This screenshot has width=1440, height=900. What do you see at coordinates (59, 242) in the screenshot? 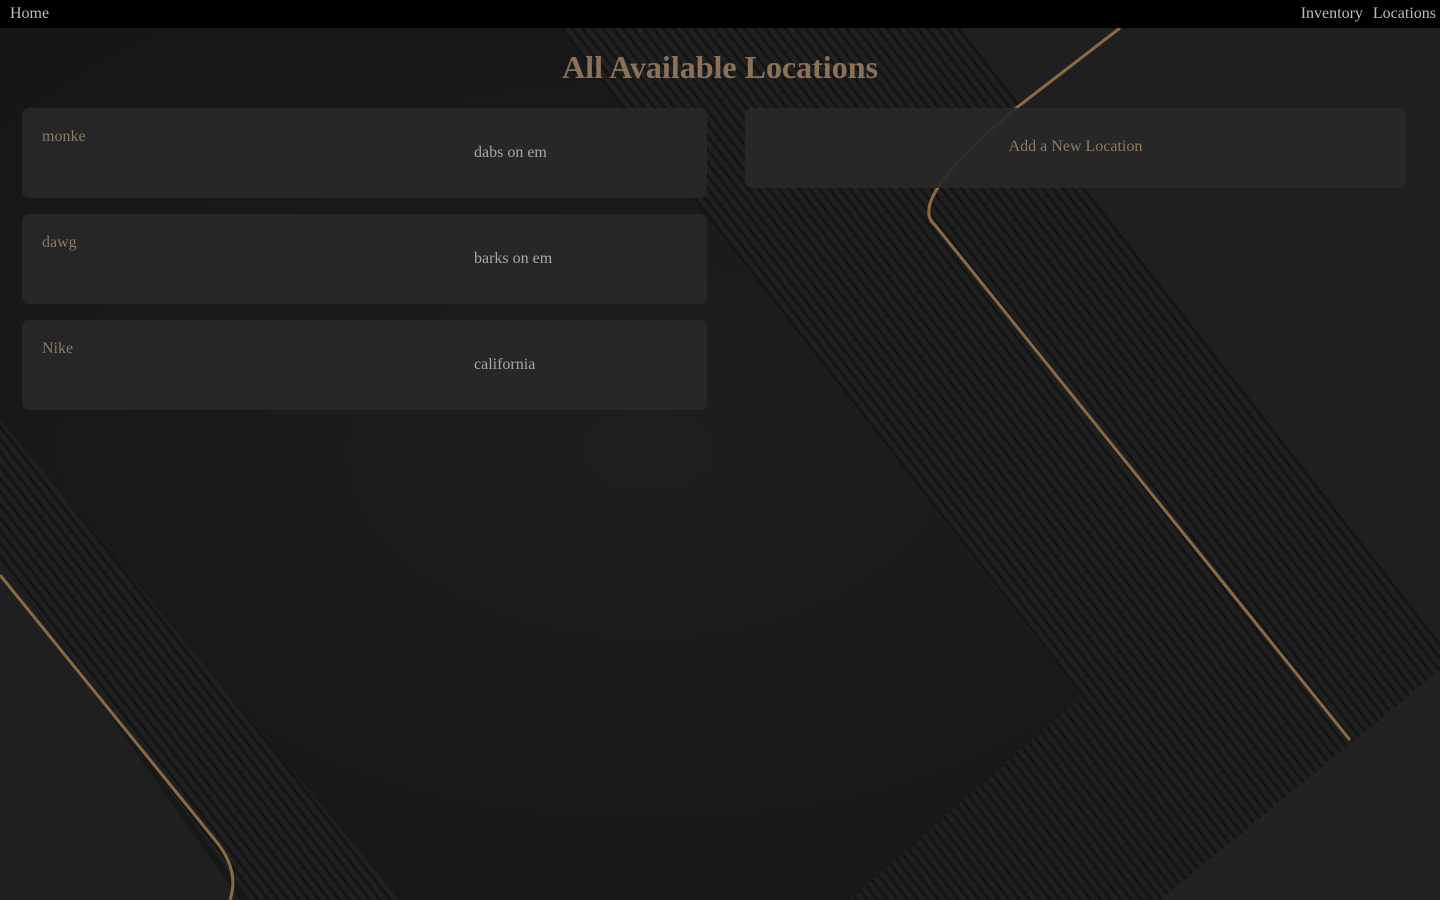
I see `location-name: dawg` at bounding box center [59, 242].